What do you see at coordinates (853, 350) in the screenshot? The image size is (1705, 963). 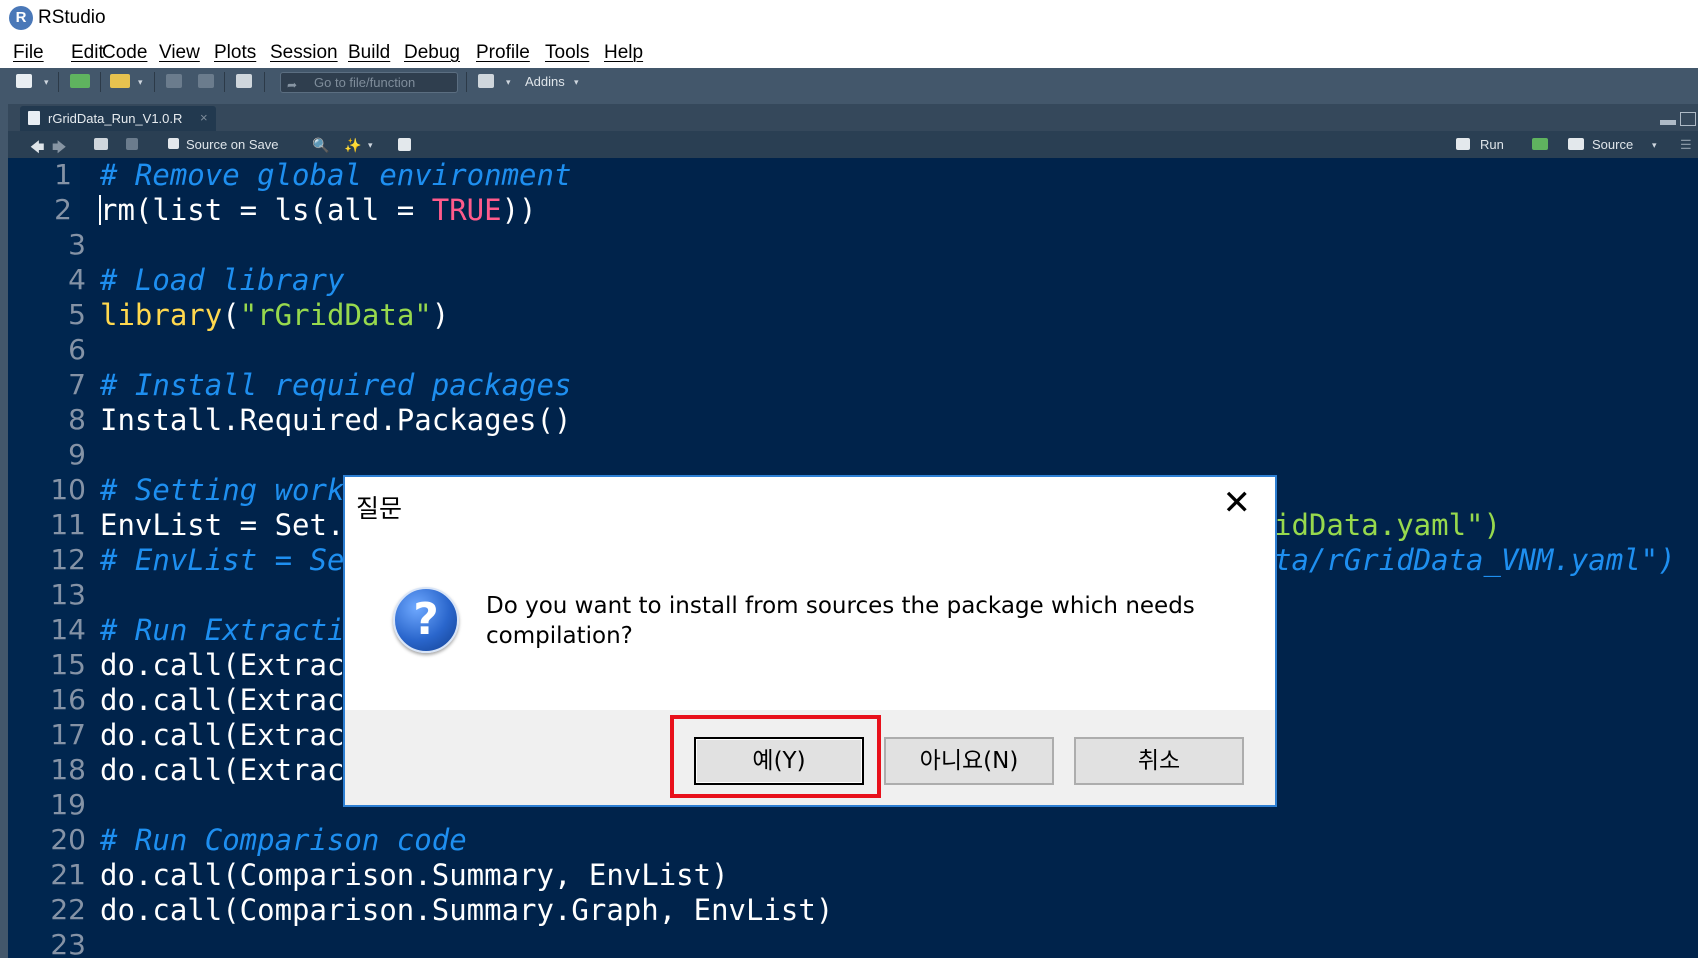 I see `code-line: 6` at bounding box center [853, 350].